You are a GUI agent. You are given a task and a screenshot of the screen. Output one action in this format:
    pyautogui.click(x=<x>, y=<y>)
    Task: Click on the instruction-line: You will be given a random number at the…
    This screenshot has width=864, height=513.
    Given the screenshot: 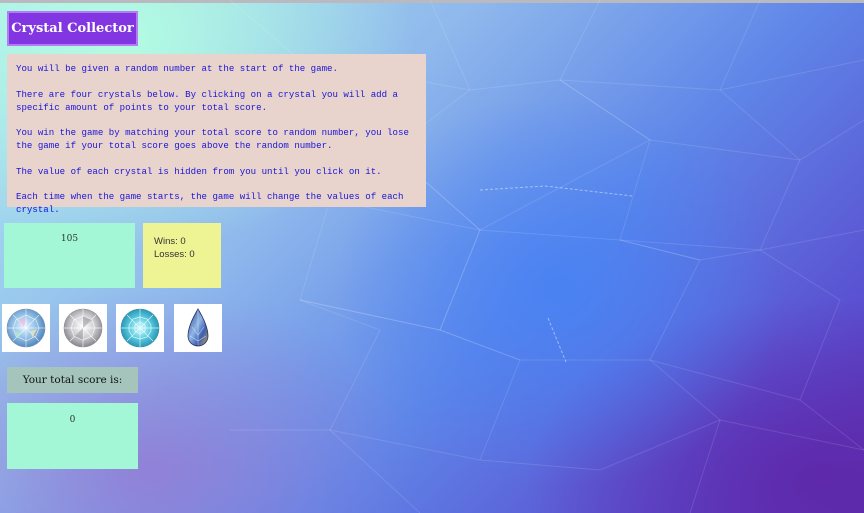 What is the action you would take?
    pyautogui.click(x=177, y=68)
    